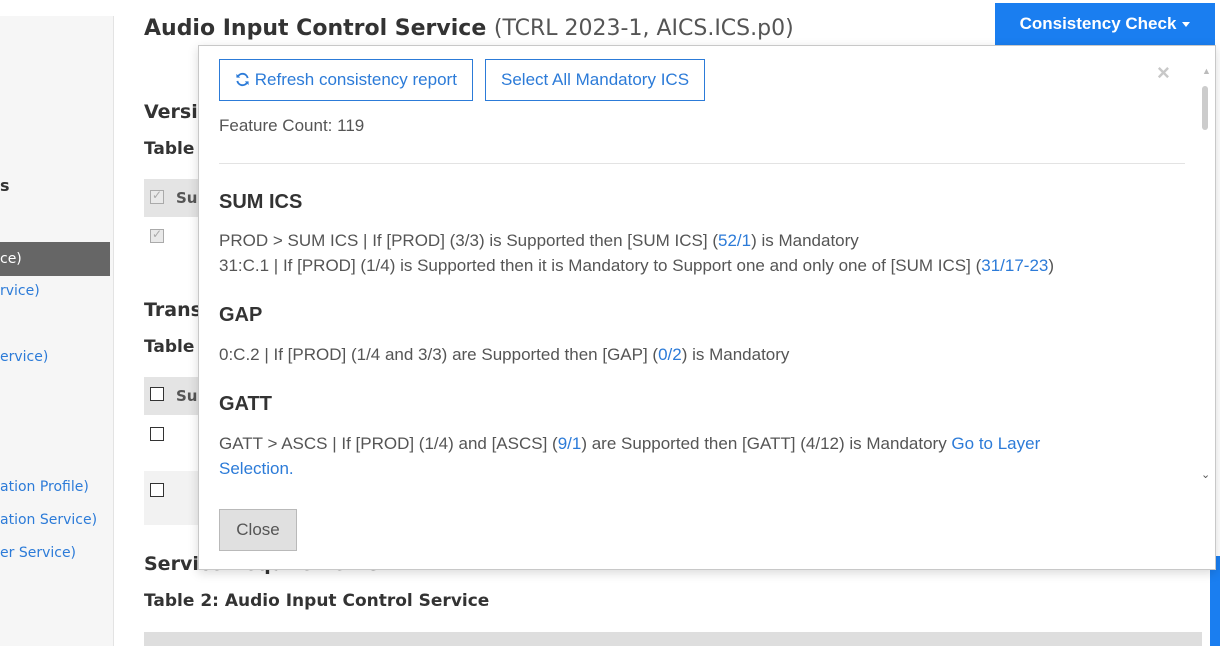 The height and width of the screenshot is (646, 1220). I want to click on table-cell, so click(174, 498).